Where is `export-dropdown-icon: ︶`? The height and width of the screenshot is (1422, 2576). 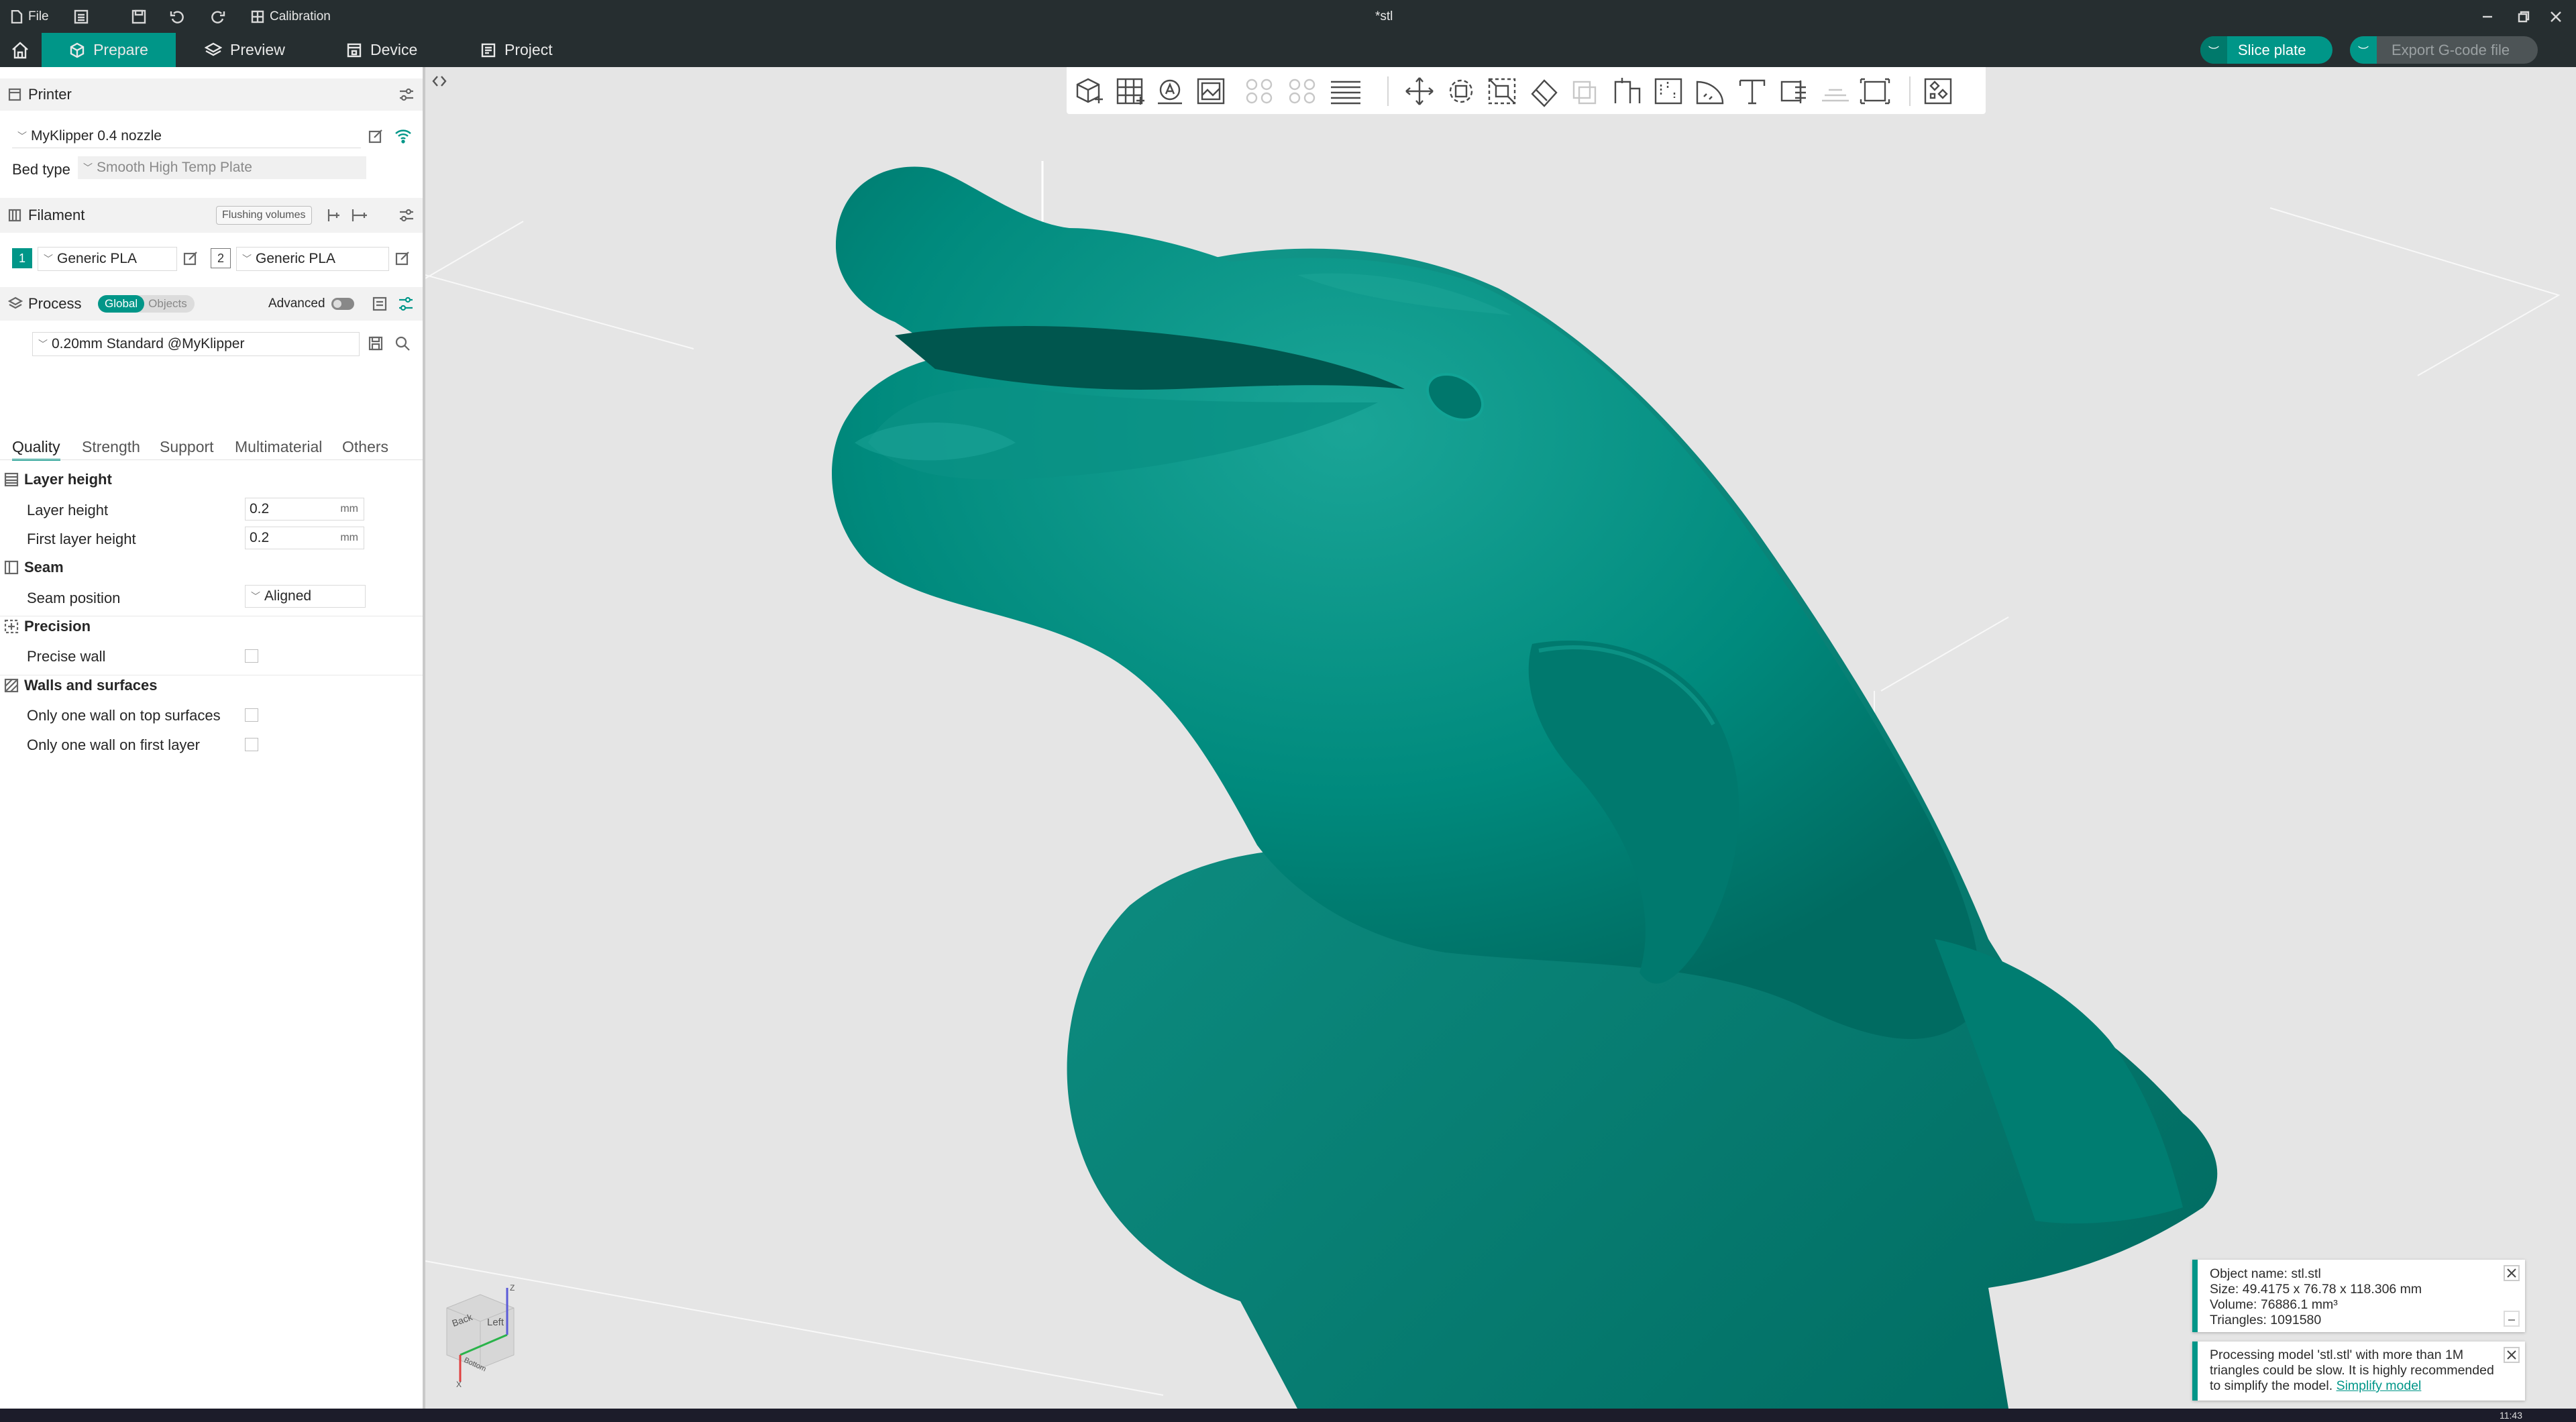
export-dropdown-icon: ︶ is located at coordinates (2363, 50).